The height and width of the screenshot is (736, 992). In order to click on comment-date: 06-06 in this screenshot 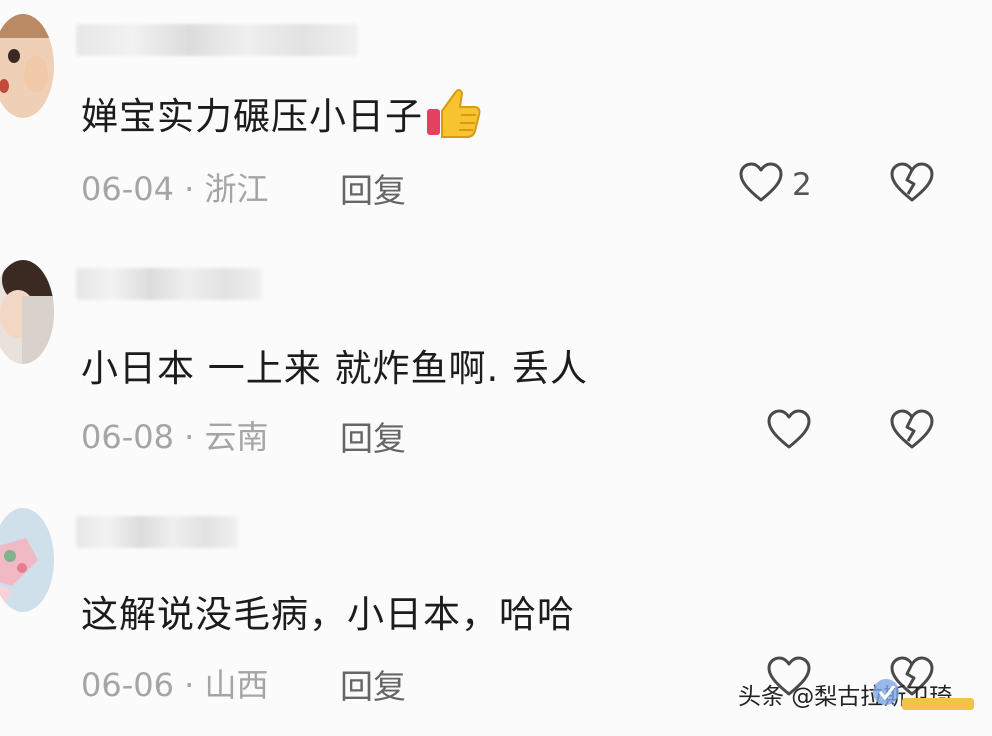, I will do `click(127, 685)`.